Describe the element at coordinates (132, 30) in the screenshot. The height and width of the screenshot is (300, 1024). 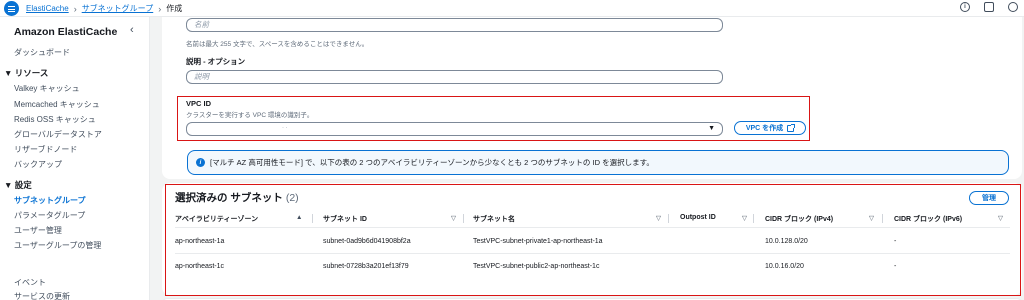
I see `collapse-sidebar-icon: ‹` at that location.